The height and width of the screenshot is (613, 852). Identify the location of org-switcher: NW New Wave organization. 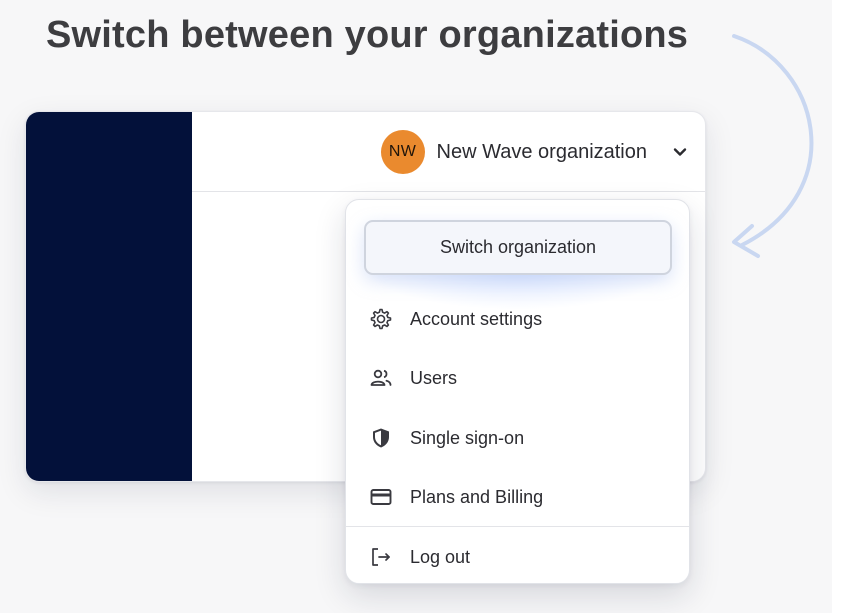
(535, 152).